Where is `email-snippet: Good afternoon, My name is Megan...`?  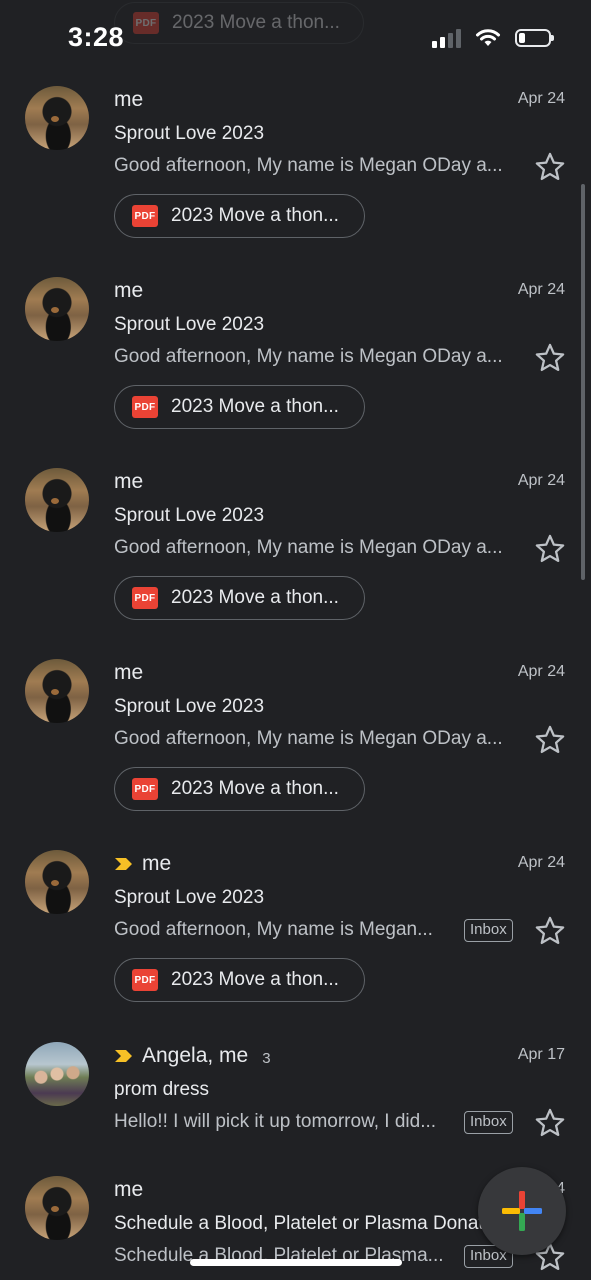
email-snippet: Good afternoon, My name is Megan... is located at coordinates (273, 929).